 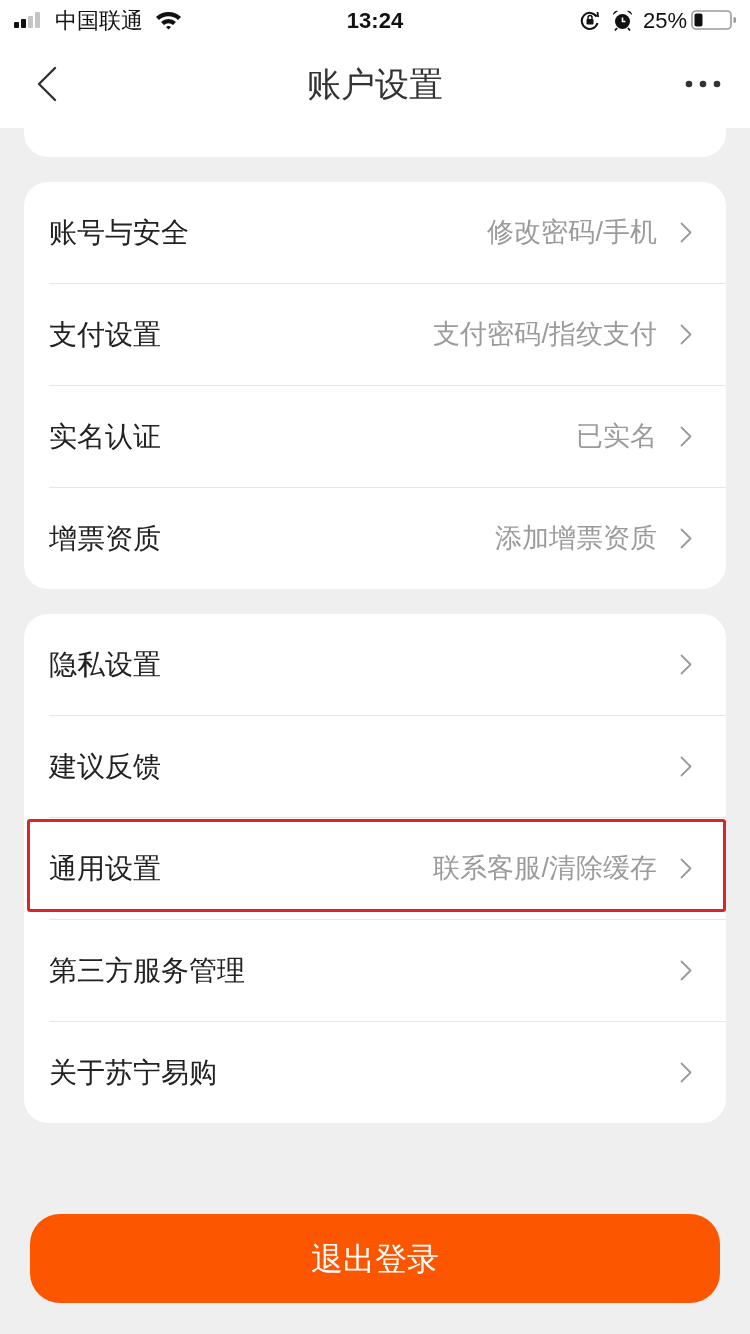 What do you see at coordinates (664, 20) in the screenshot?
I see `battery-percent-text: 25%` at bounding box center [664, 20].